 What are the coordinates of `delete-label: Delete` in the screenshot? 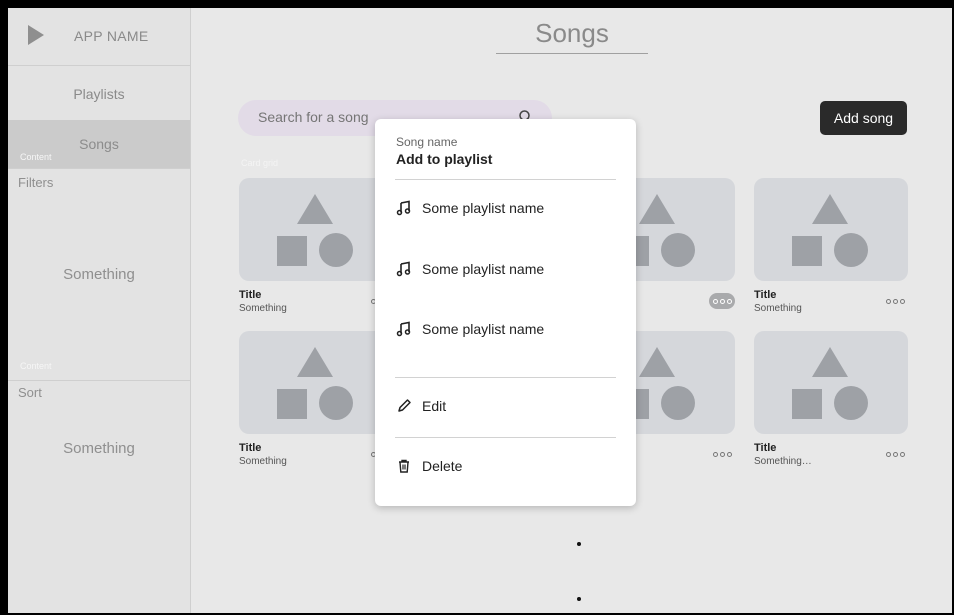 It's located at (442, 466).